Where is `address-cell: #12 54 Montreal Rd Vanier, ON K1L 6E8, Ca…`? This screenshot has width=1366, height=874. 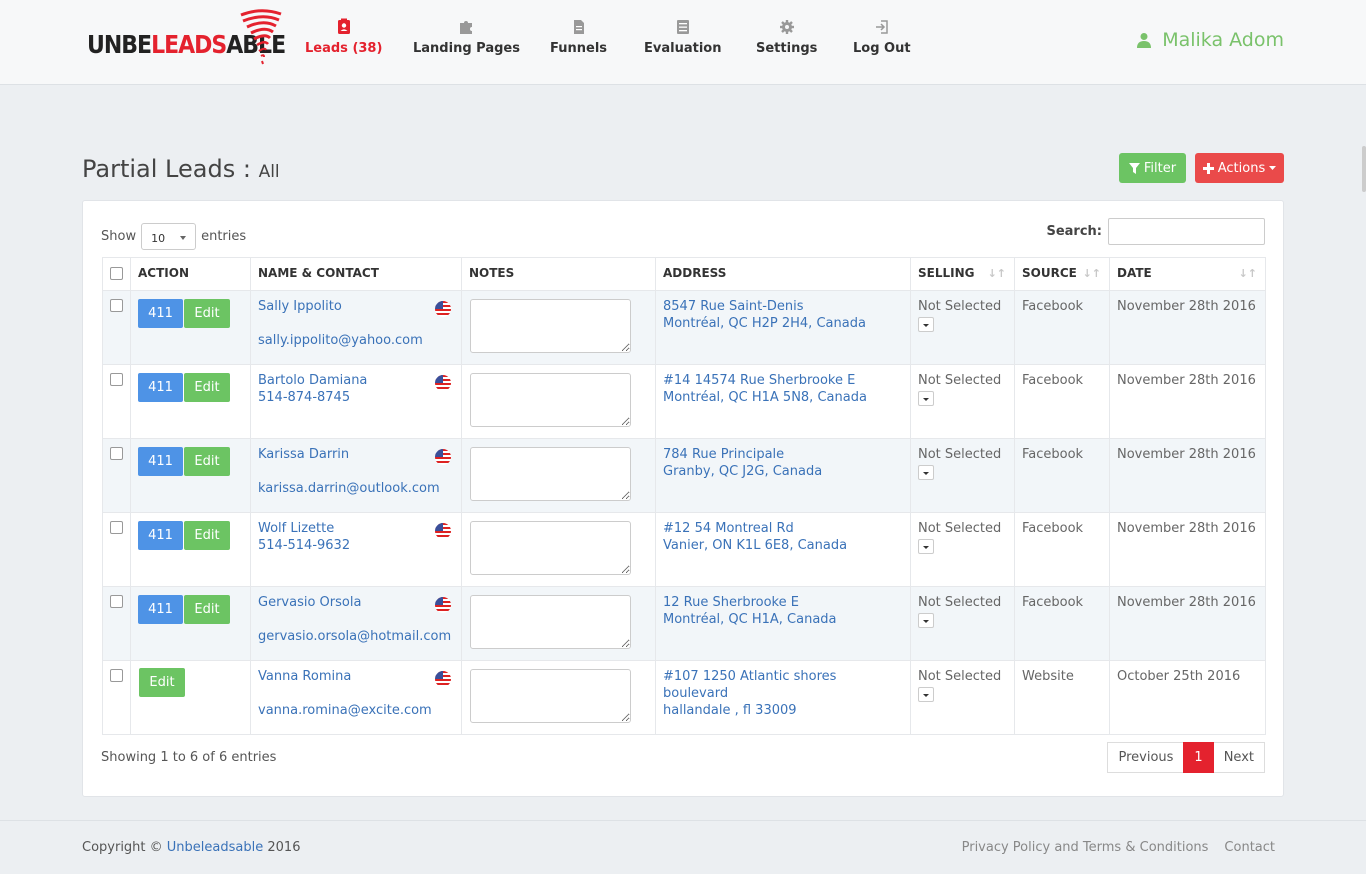
address-cell: #12 54 Montreal Rd Vanier, ON K1L 6E8, Ca… is located at coordinates (783, 549).